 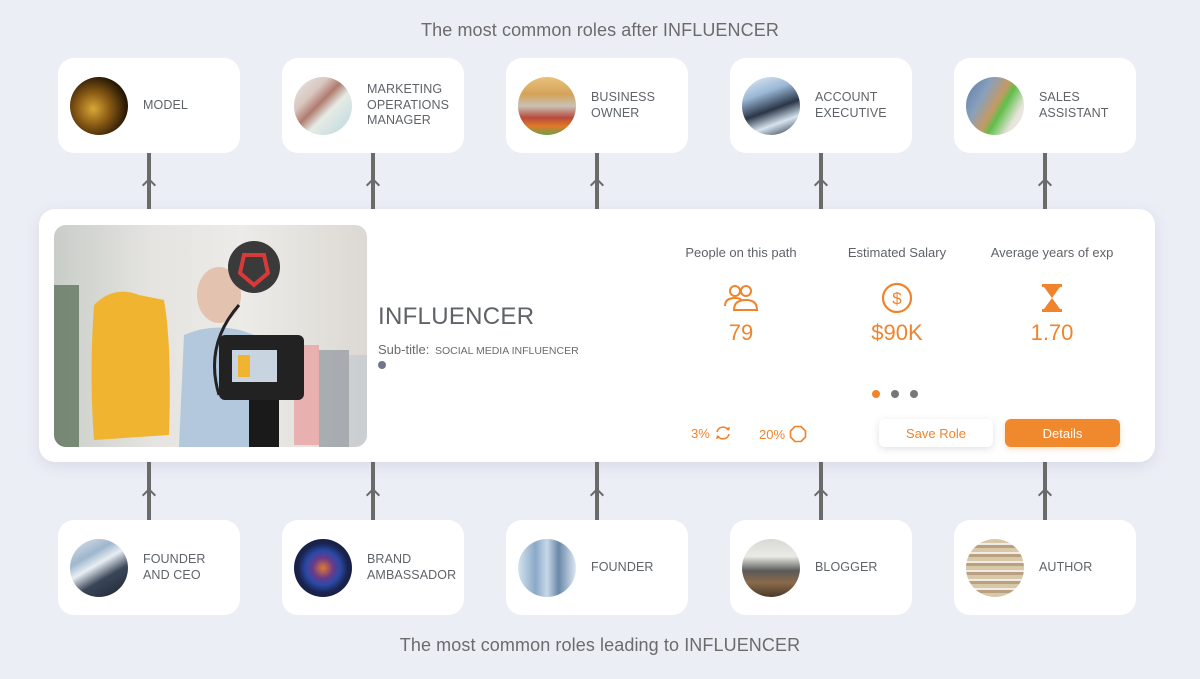 What do you see at coordinates (622, 566) in the screenshot?
I see `role-label: FOUNDER` at bounding box center [622, 566].